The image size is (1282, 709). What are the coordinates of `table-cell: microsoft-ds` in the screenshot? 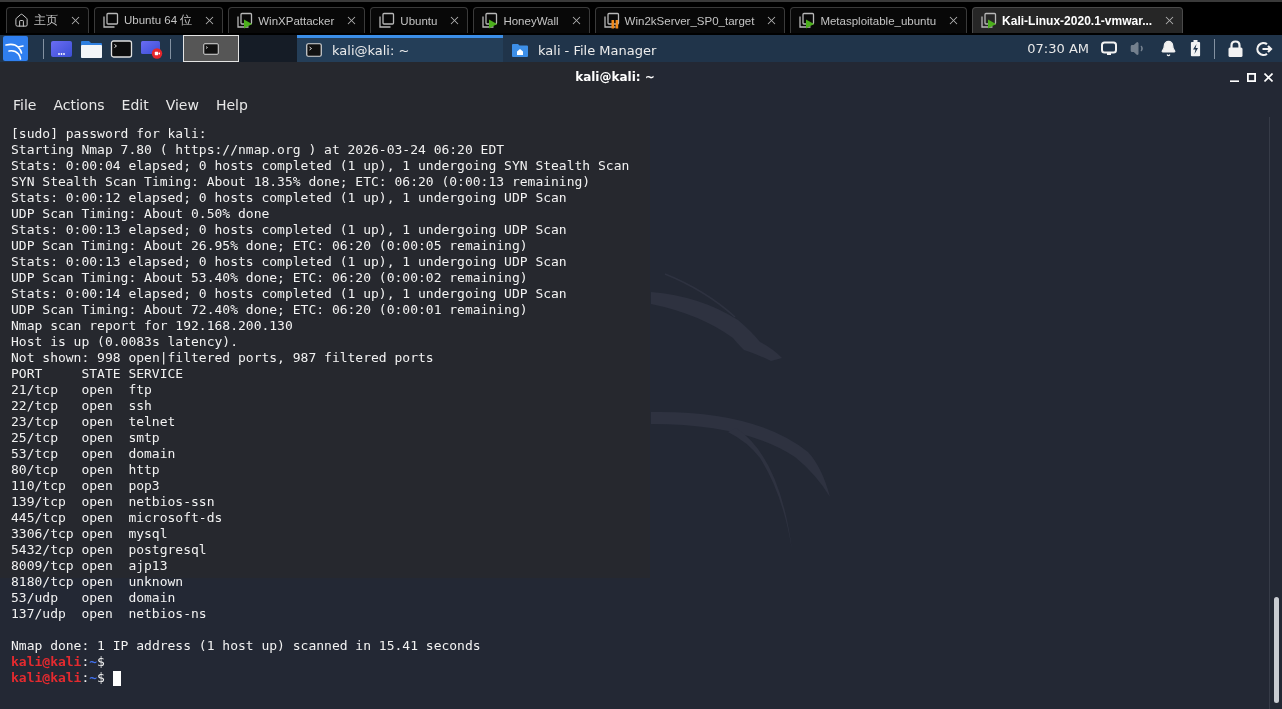 It's located at (175, 518).